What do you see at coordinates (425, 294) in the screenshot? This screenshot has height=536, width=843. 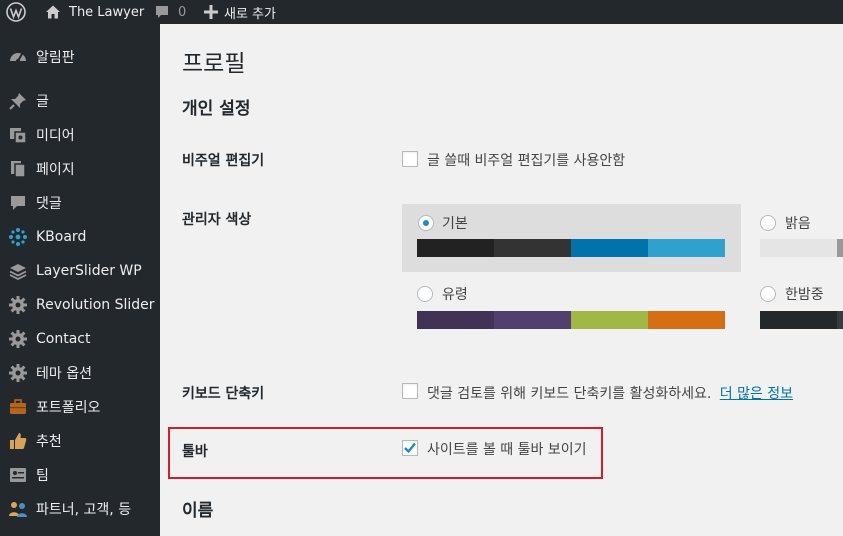 I see `color-scheme-ectoplasm-radio` at bounding box center [425, 294].